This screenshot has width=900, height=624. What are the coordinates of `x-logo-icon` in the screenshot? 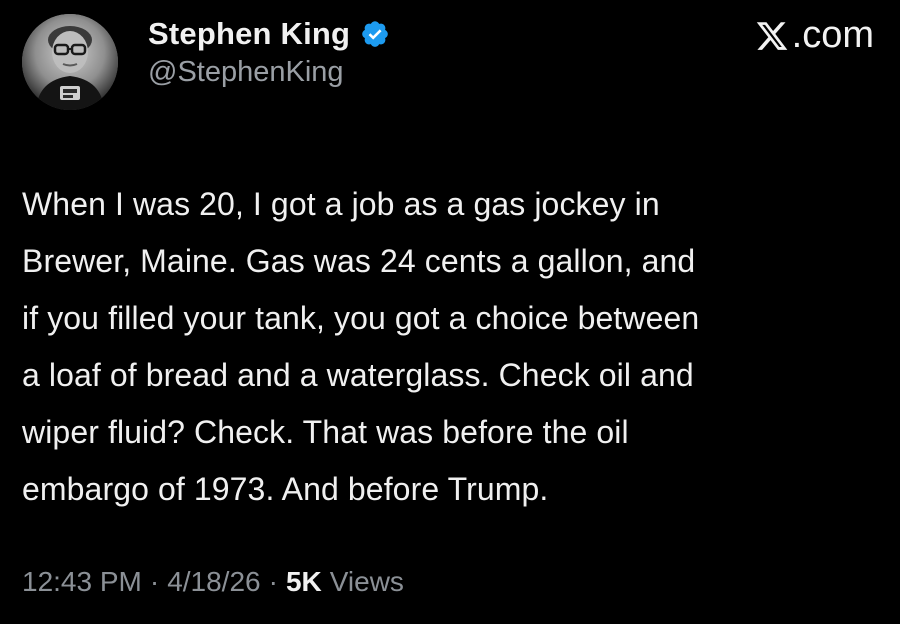 It's located at (771, 35).